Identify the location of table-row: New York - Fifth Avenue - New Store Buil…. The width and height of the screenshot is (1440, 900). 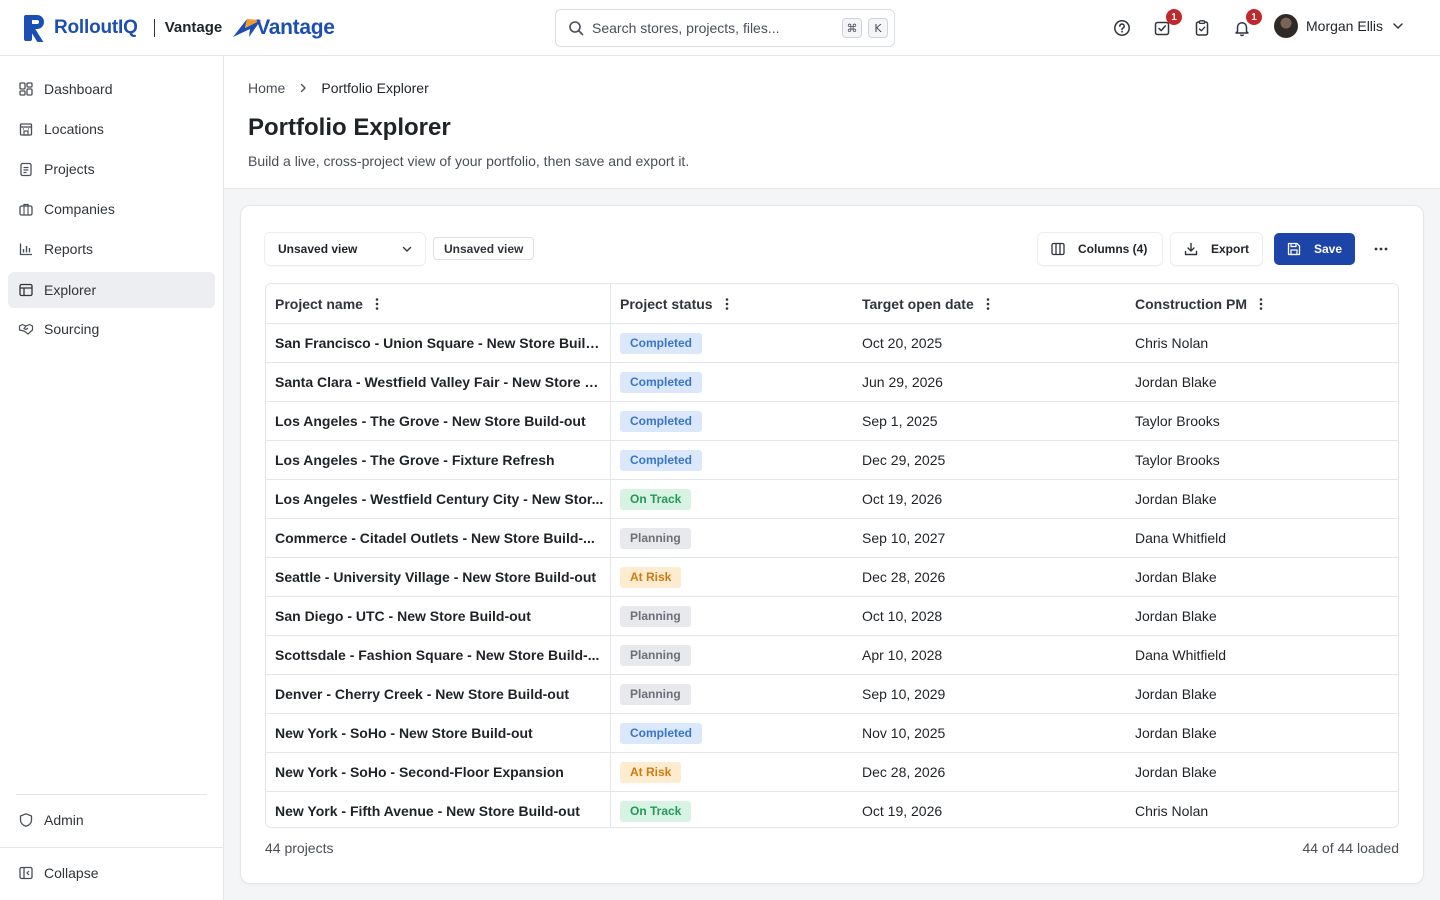
(832, 809).